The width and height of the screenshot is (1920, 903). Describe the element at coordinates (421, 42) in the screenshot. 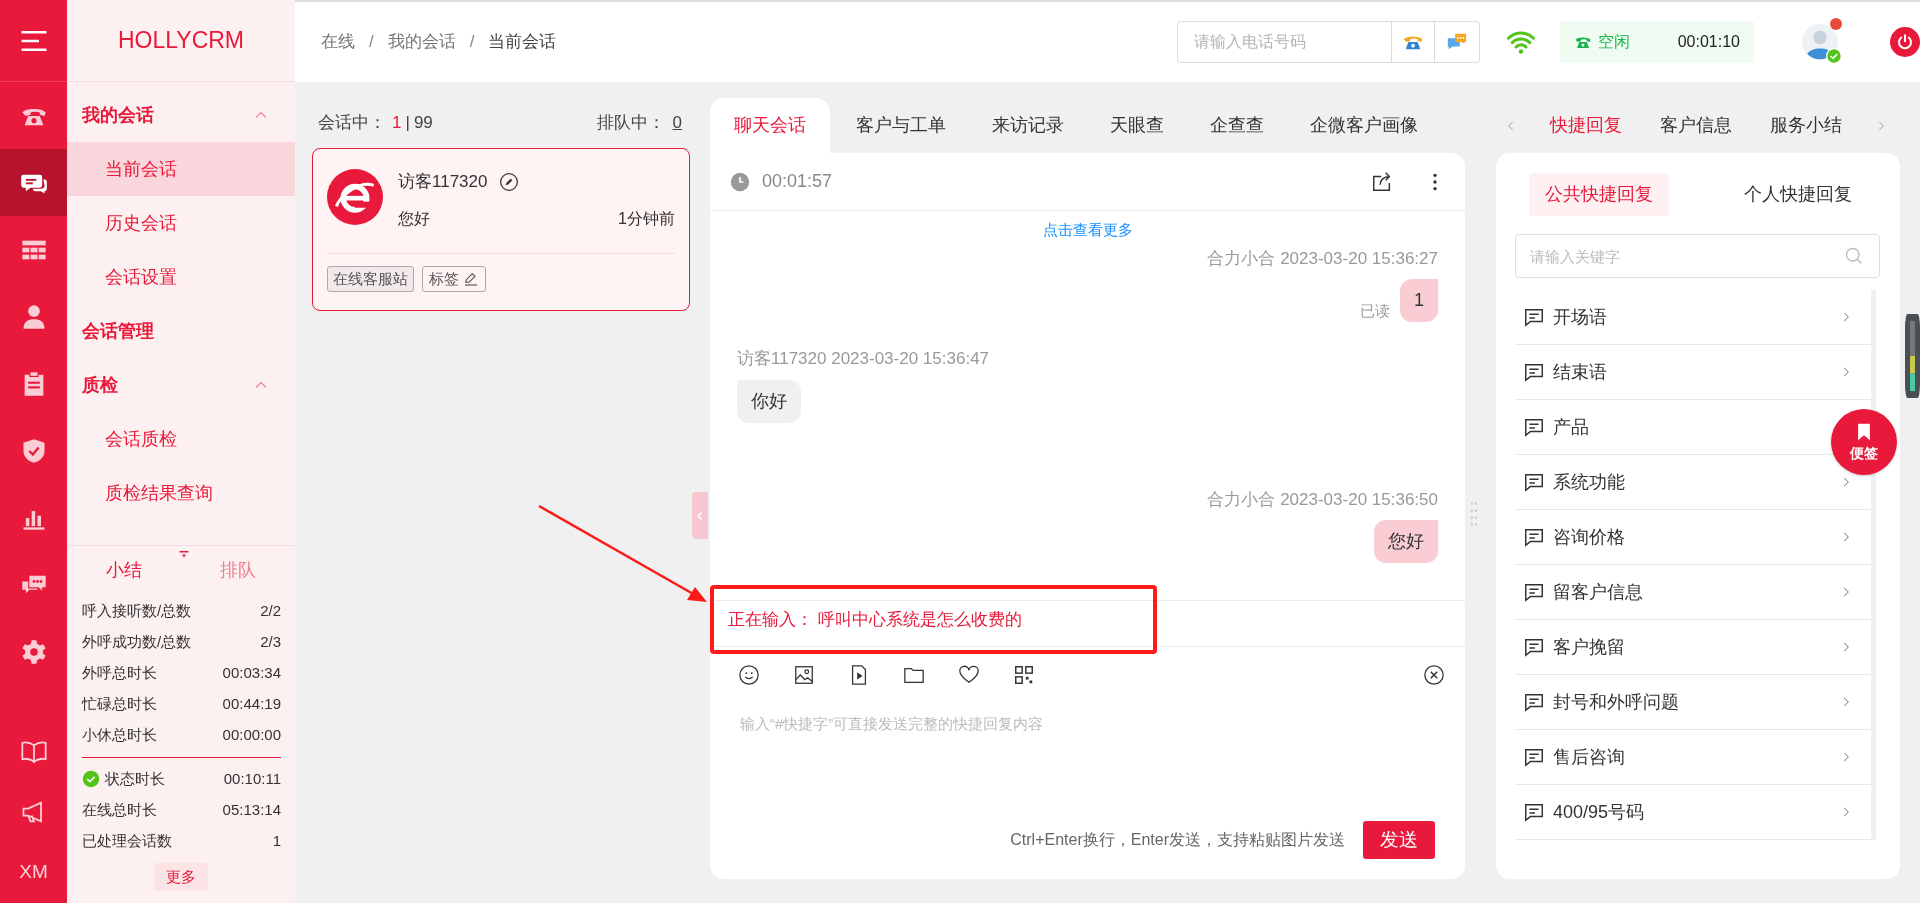

I see `breadcrumb-link: 我的会话` at that location.